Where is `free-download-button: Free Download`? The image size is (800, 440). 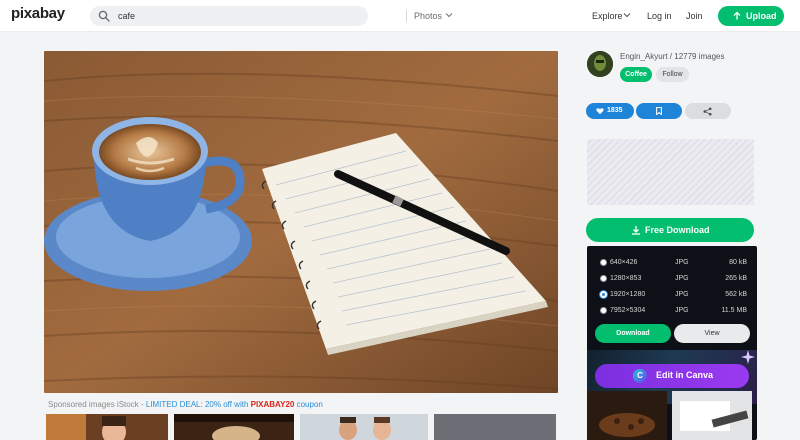 free-download-button: Free Download is located at coordinates (670, 230).